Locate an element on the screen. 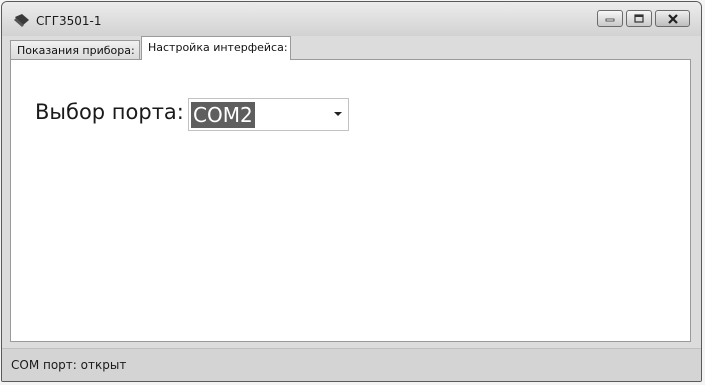  tab-interface-settings: Настройка интерфейса: is located at coordinates (216, 48).